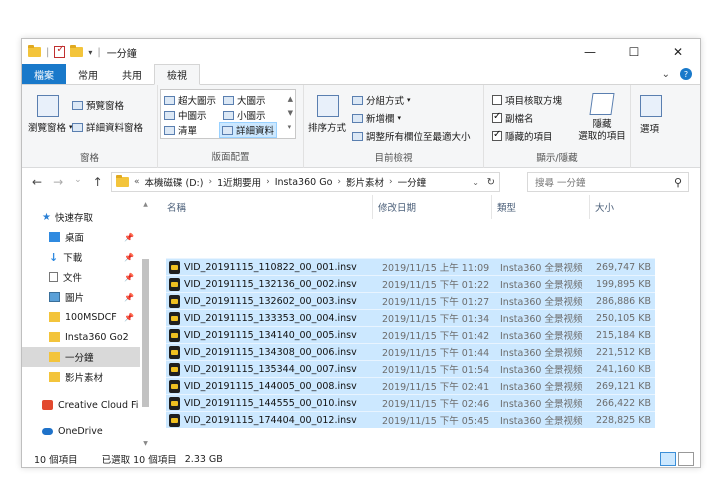 Image resolution: width=720 pixels, height=480 pixels. Describe the element at coordinates (81, 317) in the screenshot. I see `sidebar-item-100msdcf: 100MSDCF 📌` at that location.